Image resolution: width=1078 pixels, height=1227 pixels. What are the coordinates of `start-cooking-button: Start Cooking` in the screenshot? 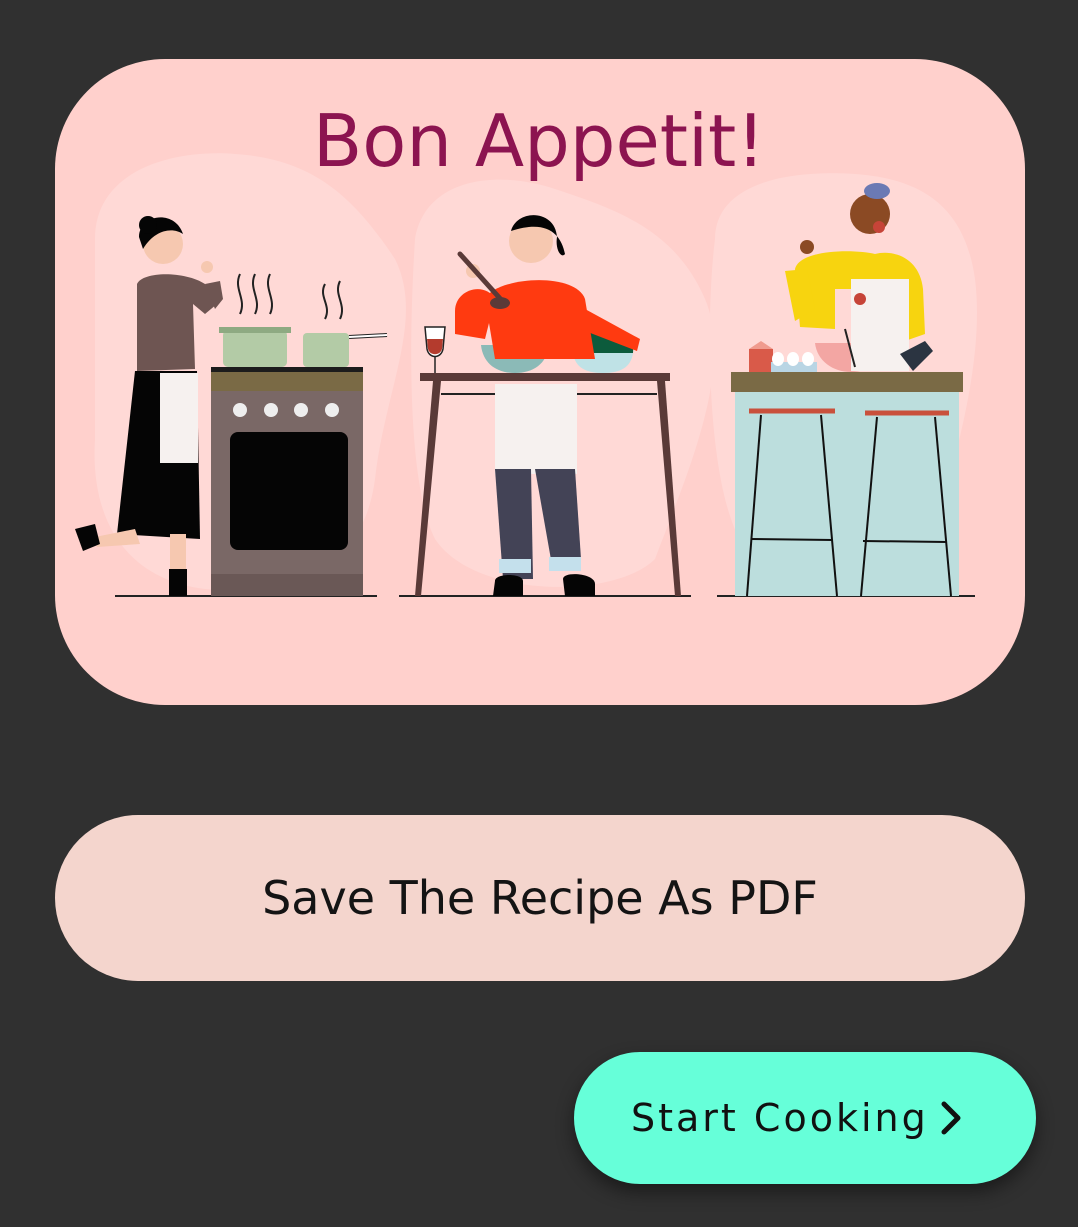 It's located at (805, 1118).